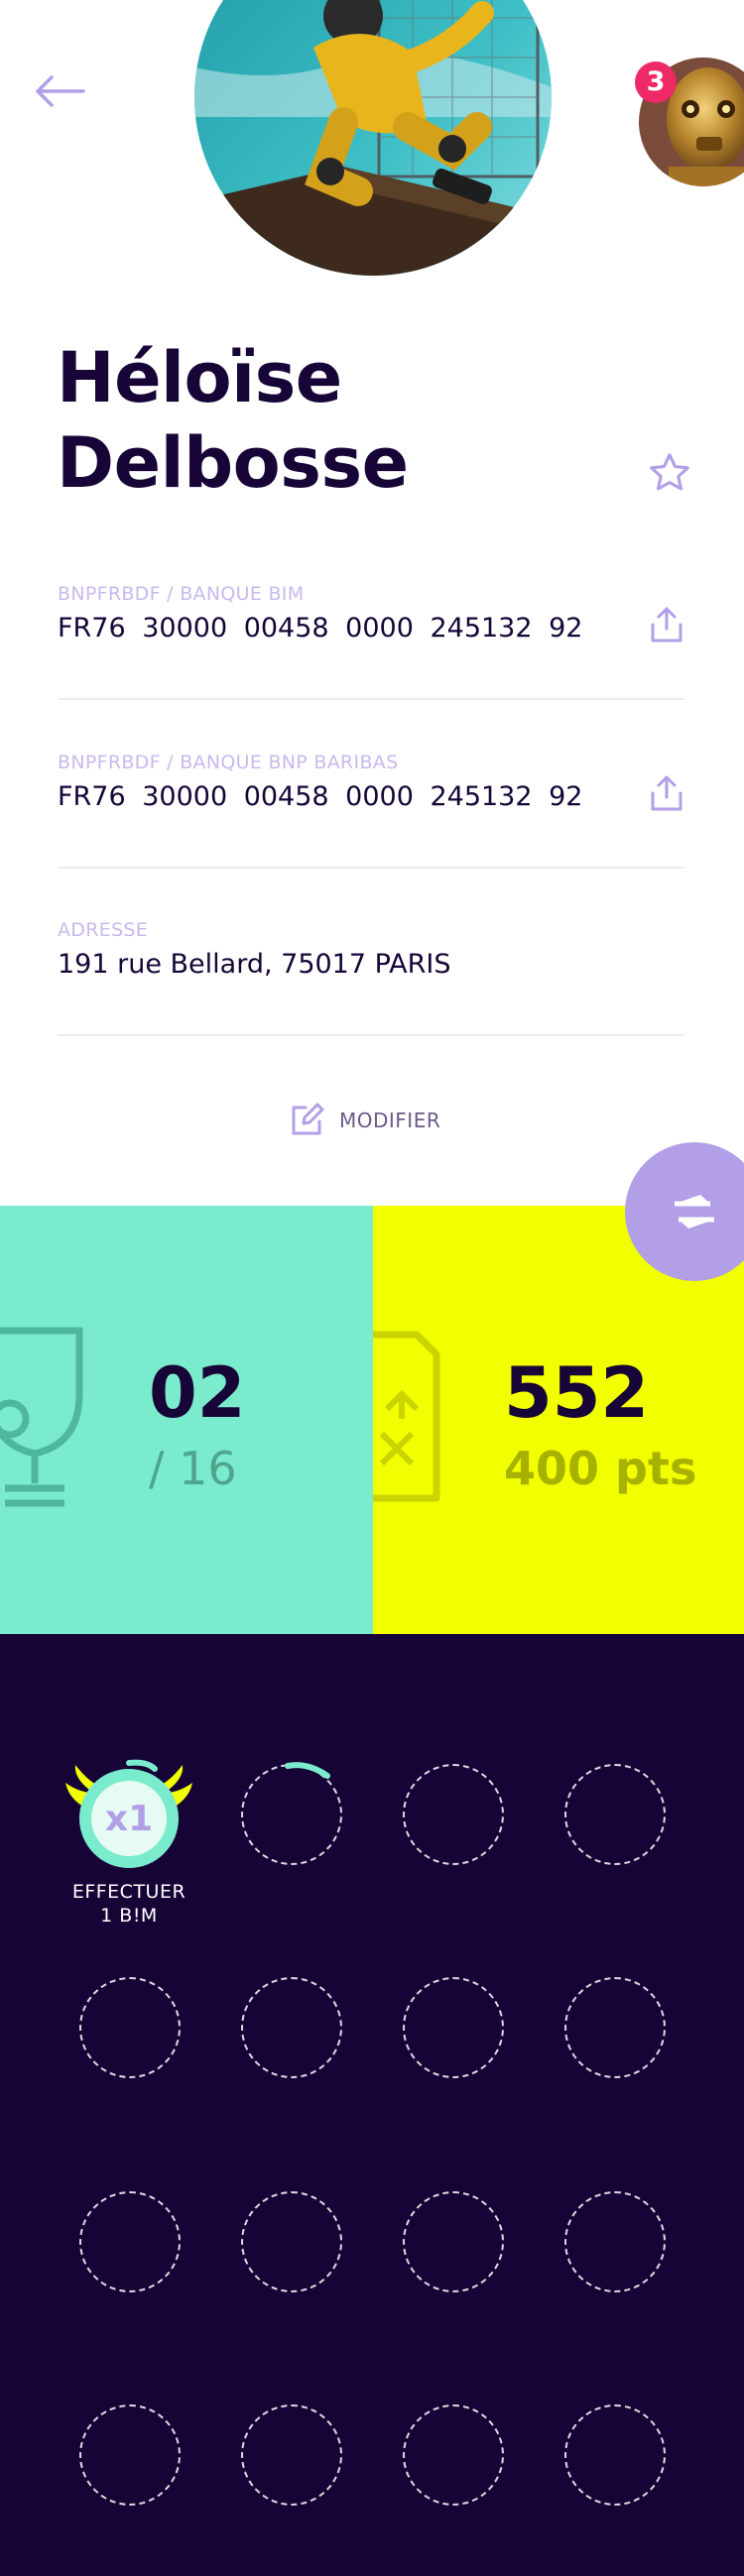  Describe the element at coordinates (233, 463) in the screenshot. I see `last-name: Delbosse` at that location.